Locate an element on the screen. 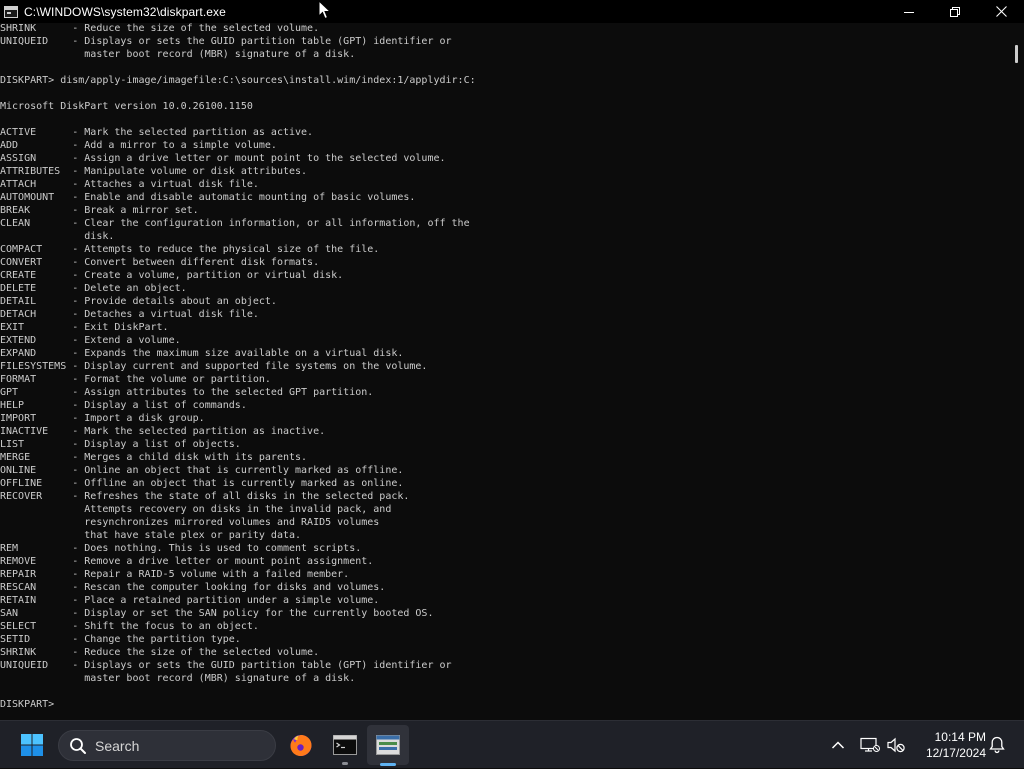 This screenshot has height=769, width=1024. taskbar-cmd-button is located at coordinates (345, 745).